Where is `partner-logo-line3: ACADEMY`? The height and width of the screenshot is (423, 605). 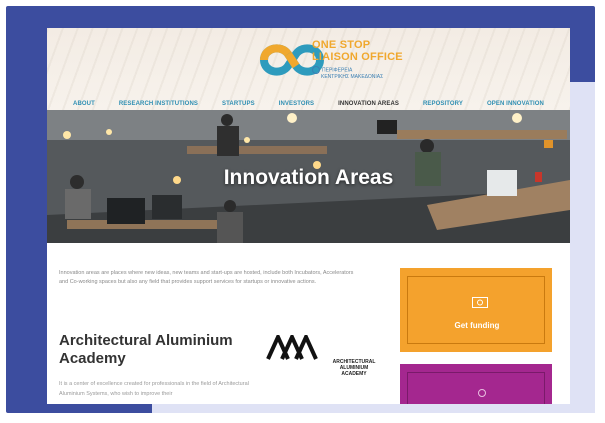 partner-logo-line3: ACADEMY is located at coordinates (354, 374).